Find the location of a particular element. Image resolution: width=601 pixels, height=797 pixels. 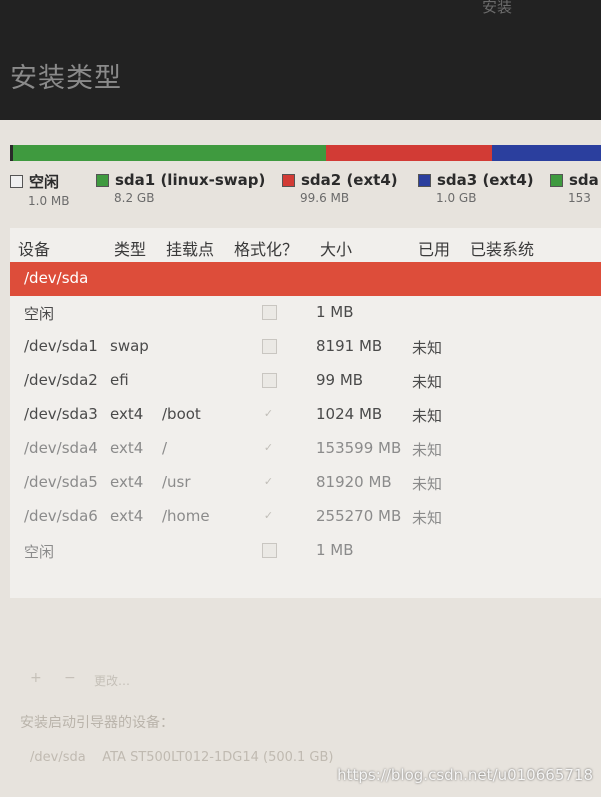

legend-name: sda2 (ext4) is located at coordinates (349, 180).